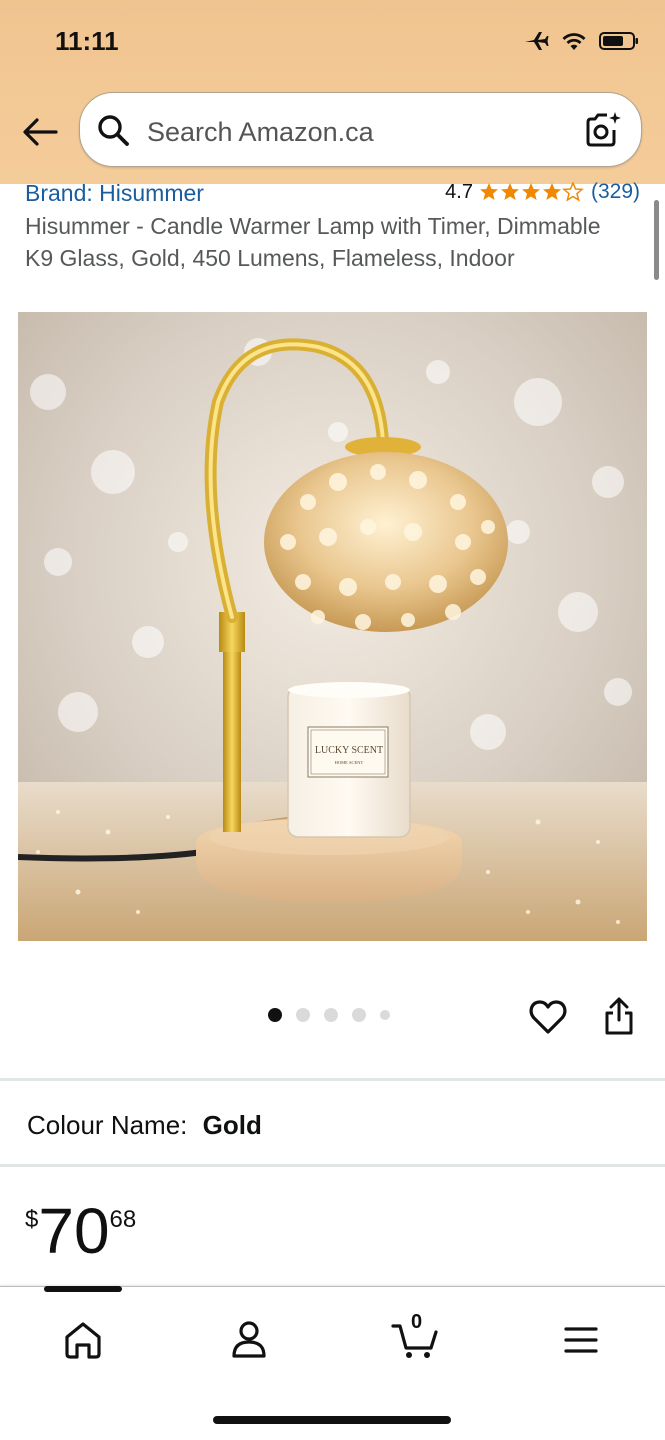  Describe the element at coordinates (113, 130) in the screenshot. I see `search-icon` at that location.